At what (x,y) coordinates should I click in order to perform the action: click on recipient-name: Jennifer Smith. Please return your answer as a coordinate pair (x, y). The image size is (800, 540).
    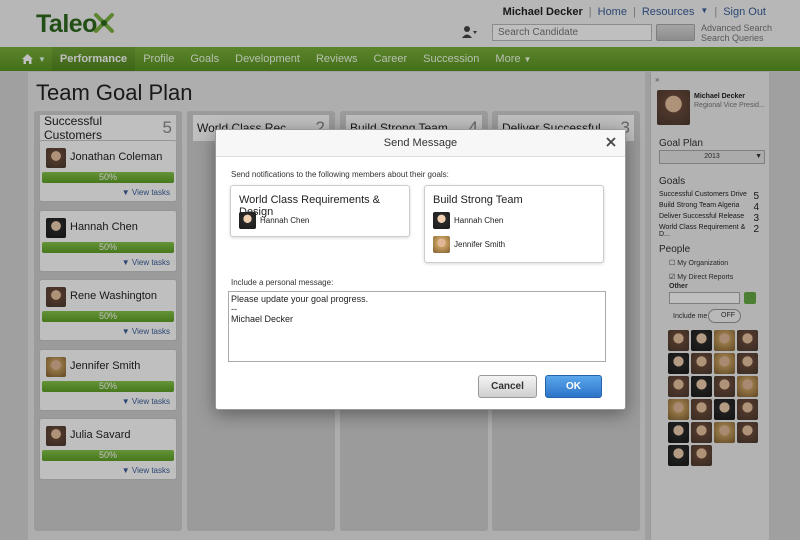
    Looking at the image, I should click on (480, 244).